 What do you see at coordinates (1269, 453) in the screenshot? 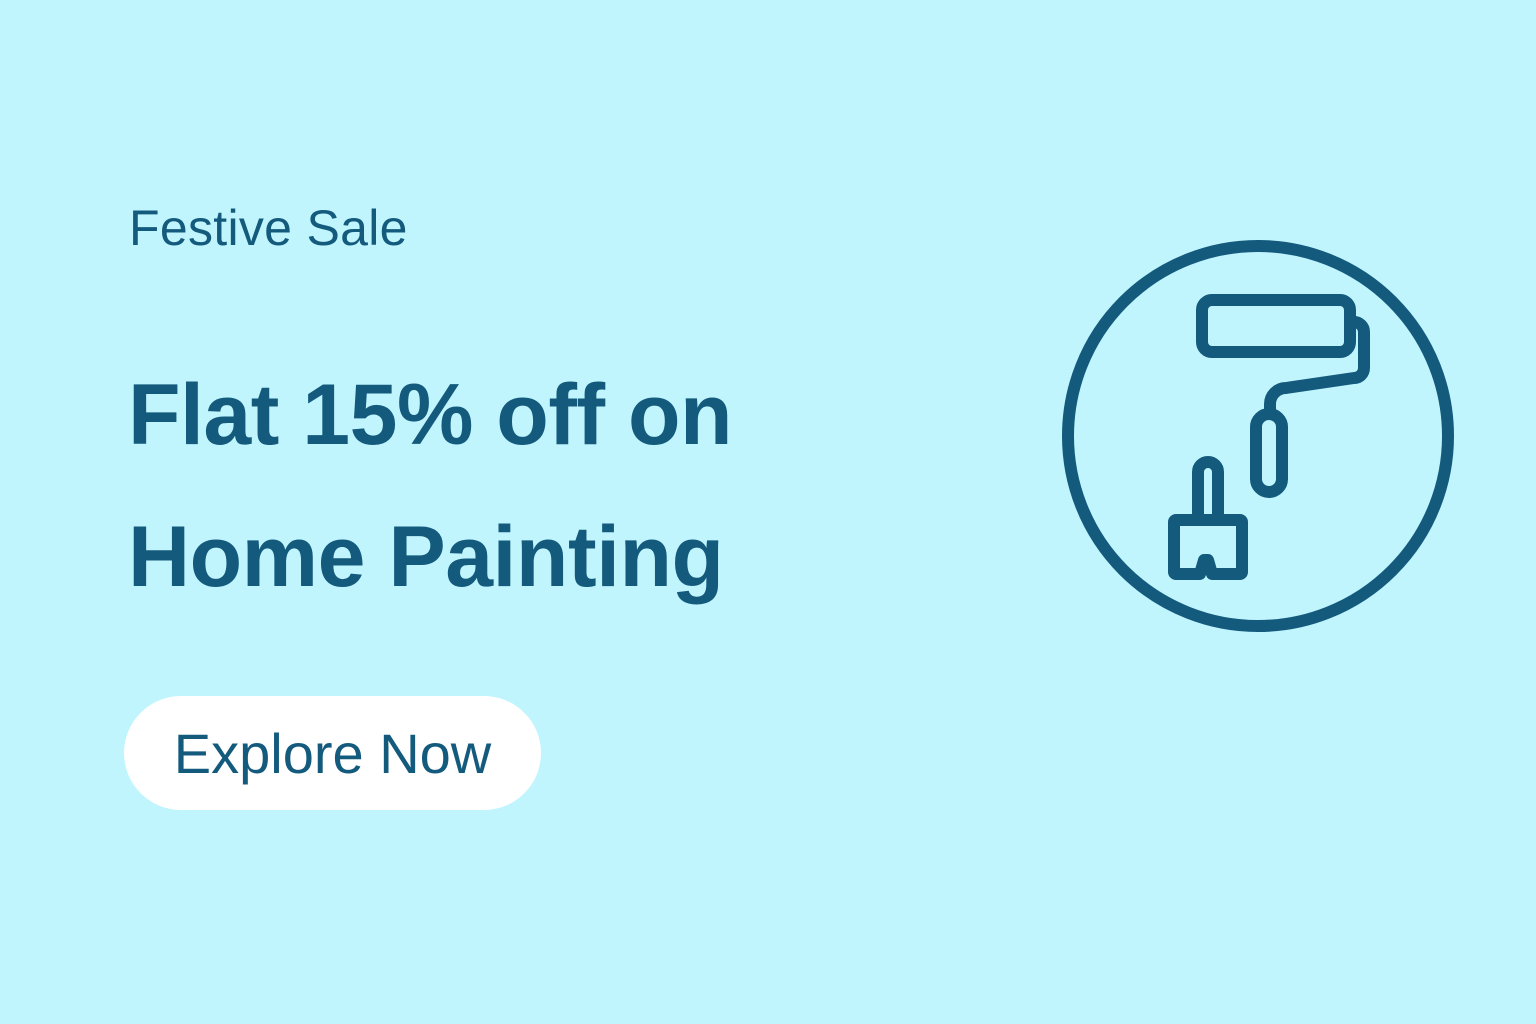
I see `roller-handle-icon` at bounding box center [1269, 453].